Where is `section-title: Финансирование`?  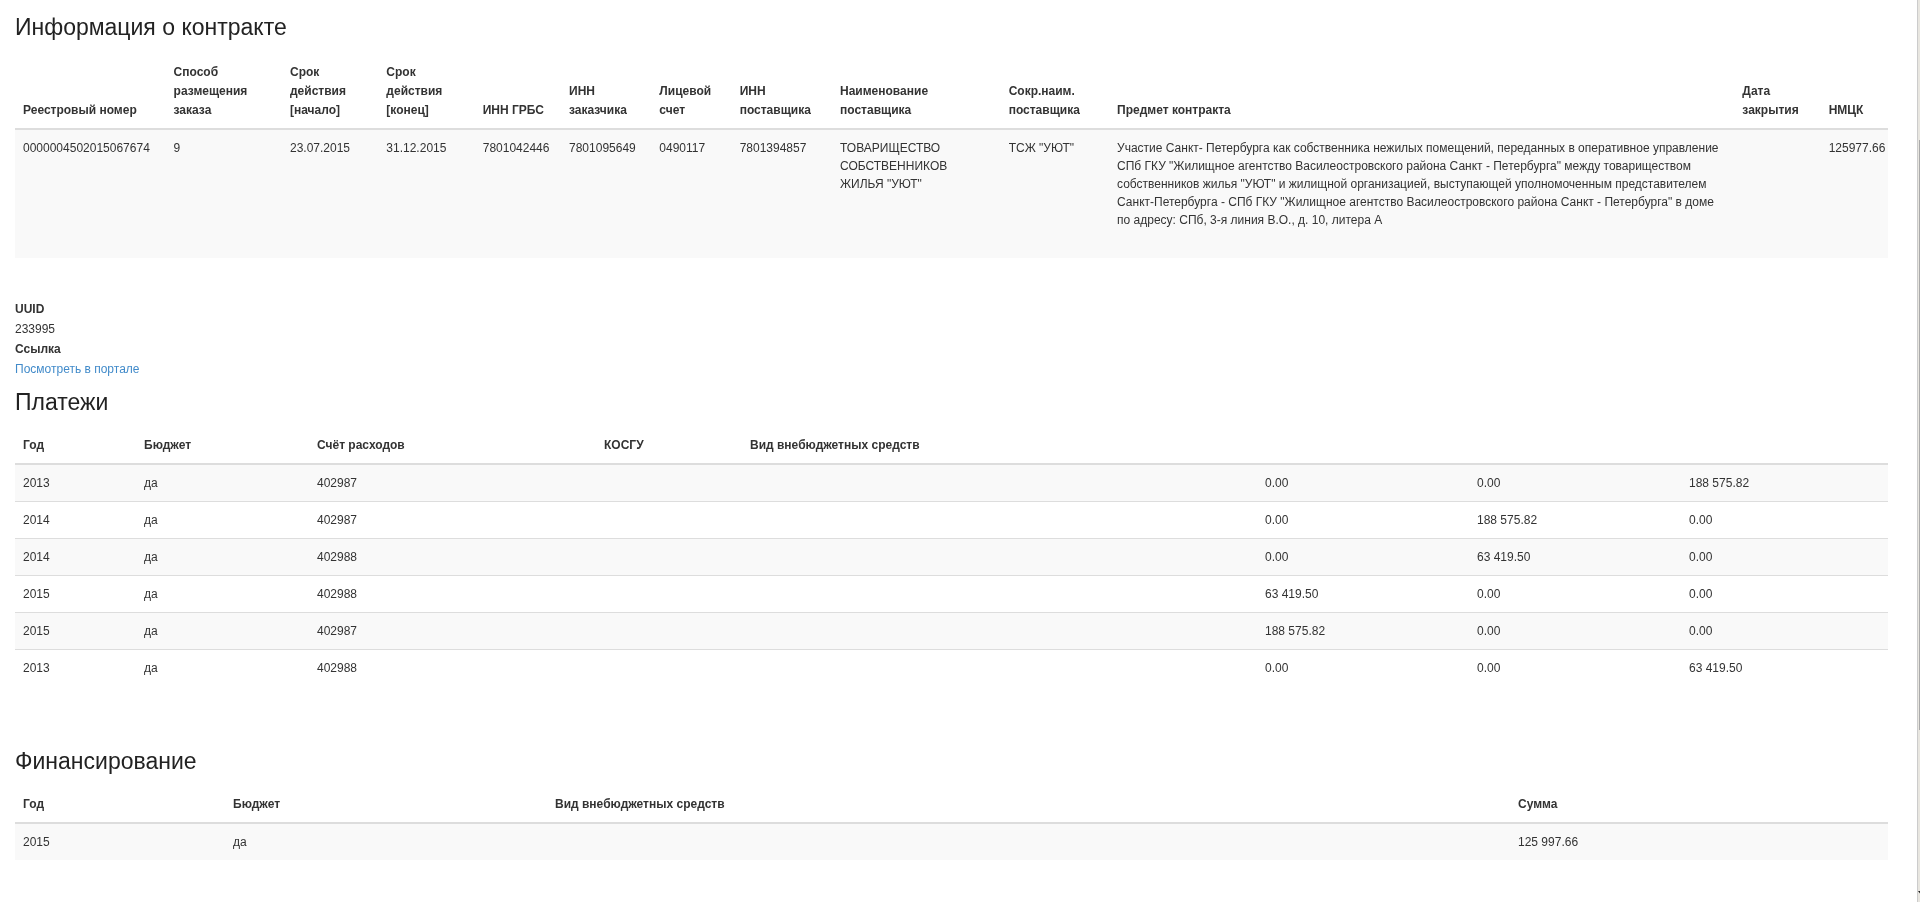
section-title: Финансирование is located at coordinates (106, 761).